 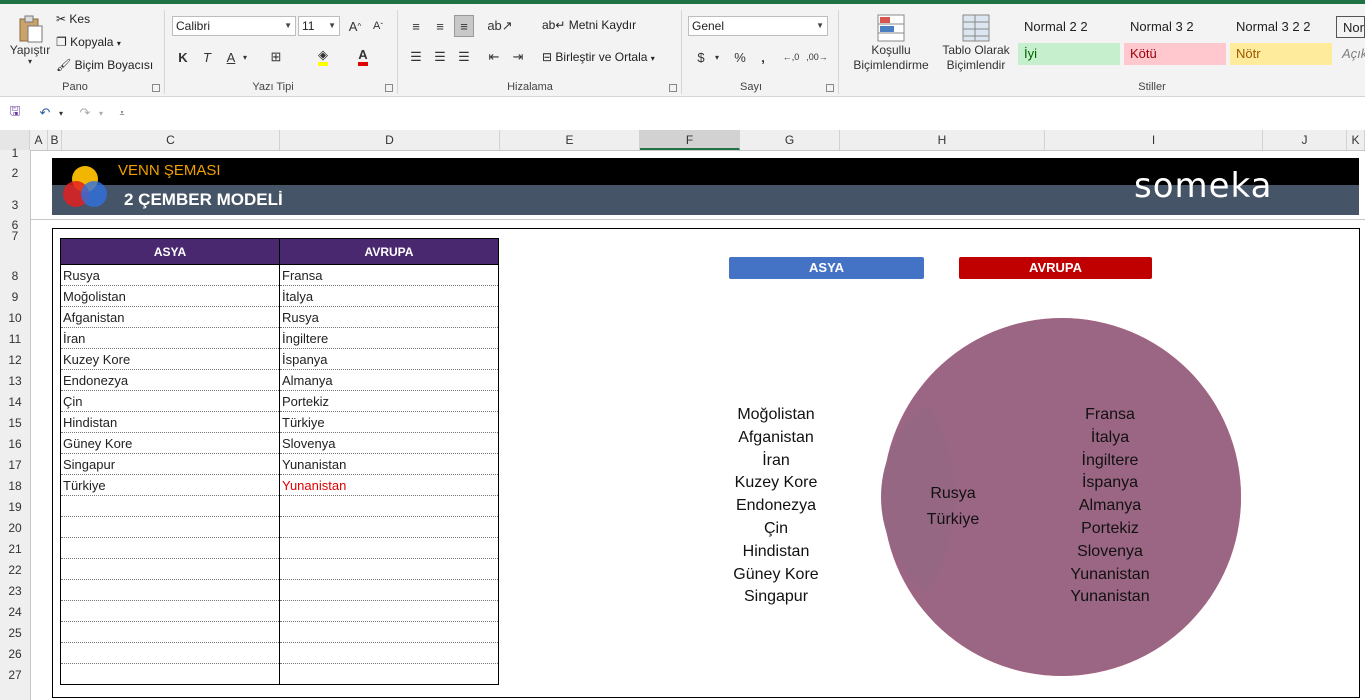 What do you see at coordinates (389, 443) in the screenshot?
I see `cell-avrupa: Slovenya` at bounding box center [389, 443].